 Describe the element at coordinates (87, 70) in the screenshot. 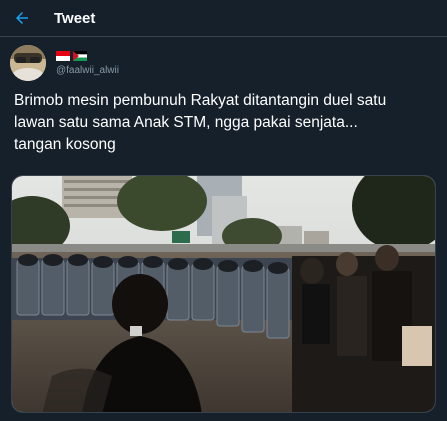

I see `author-handle: @faalwii_alwii` at that location.